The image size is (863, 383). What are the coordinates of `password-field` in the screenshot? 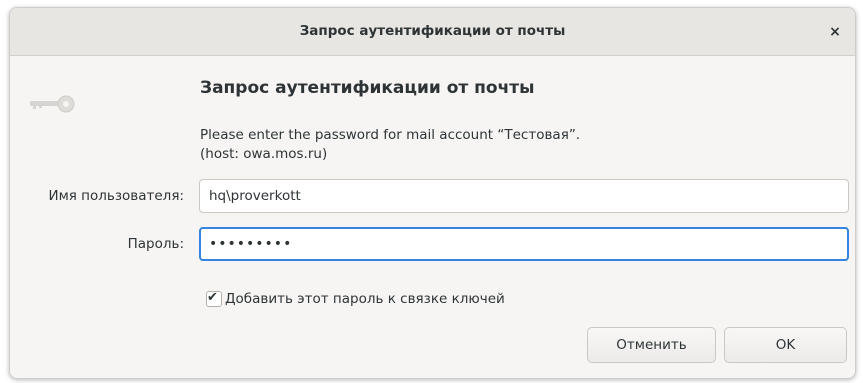 It's located at (524, 244).